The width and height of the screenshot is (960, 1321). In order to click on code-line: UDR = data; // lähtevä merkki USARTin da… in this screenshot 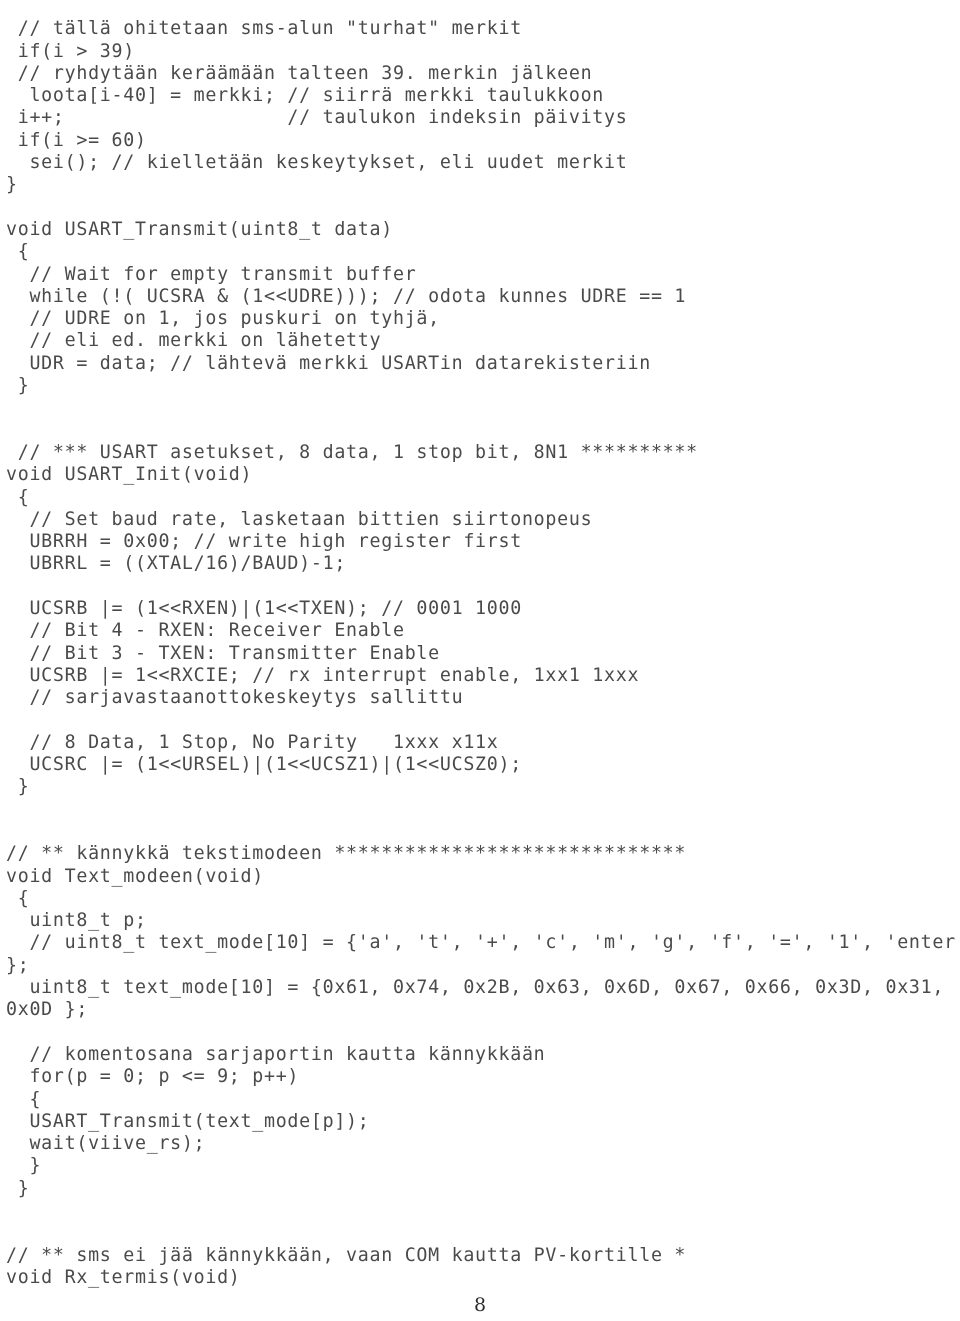, I will do `click(328, 363)`.